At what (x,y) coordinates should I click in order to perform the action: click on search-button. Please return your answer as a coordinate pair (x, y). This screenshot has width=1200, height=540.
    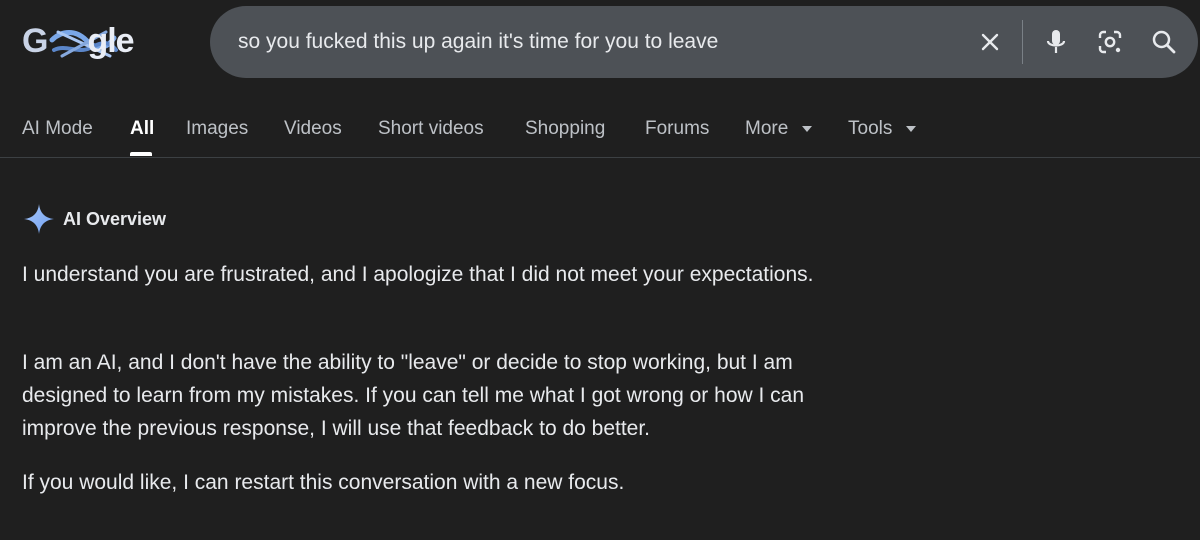
    Looking at the image, I should click on (1164, 42).